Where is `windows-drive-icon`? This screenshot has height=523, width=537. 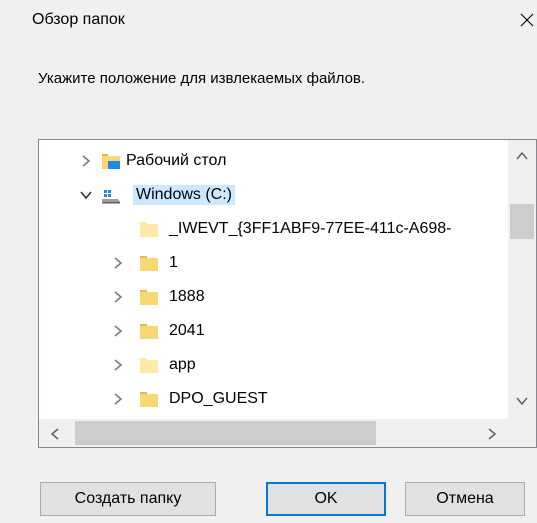
windows-drive-icon is located at coordinates (111, 197).